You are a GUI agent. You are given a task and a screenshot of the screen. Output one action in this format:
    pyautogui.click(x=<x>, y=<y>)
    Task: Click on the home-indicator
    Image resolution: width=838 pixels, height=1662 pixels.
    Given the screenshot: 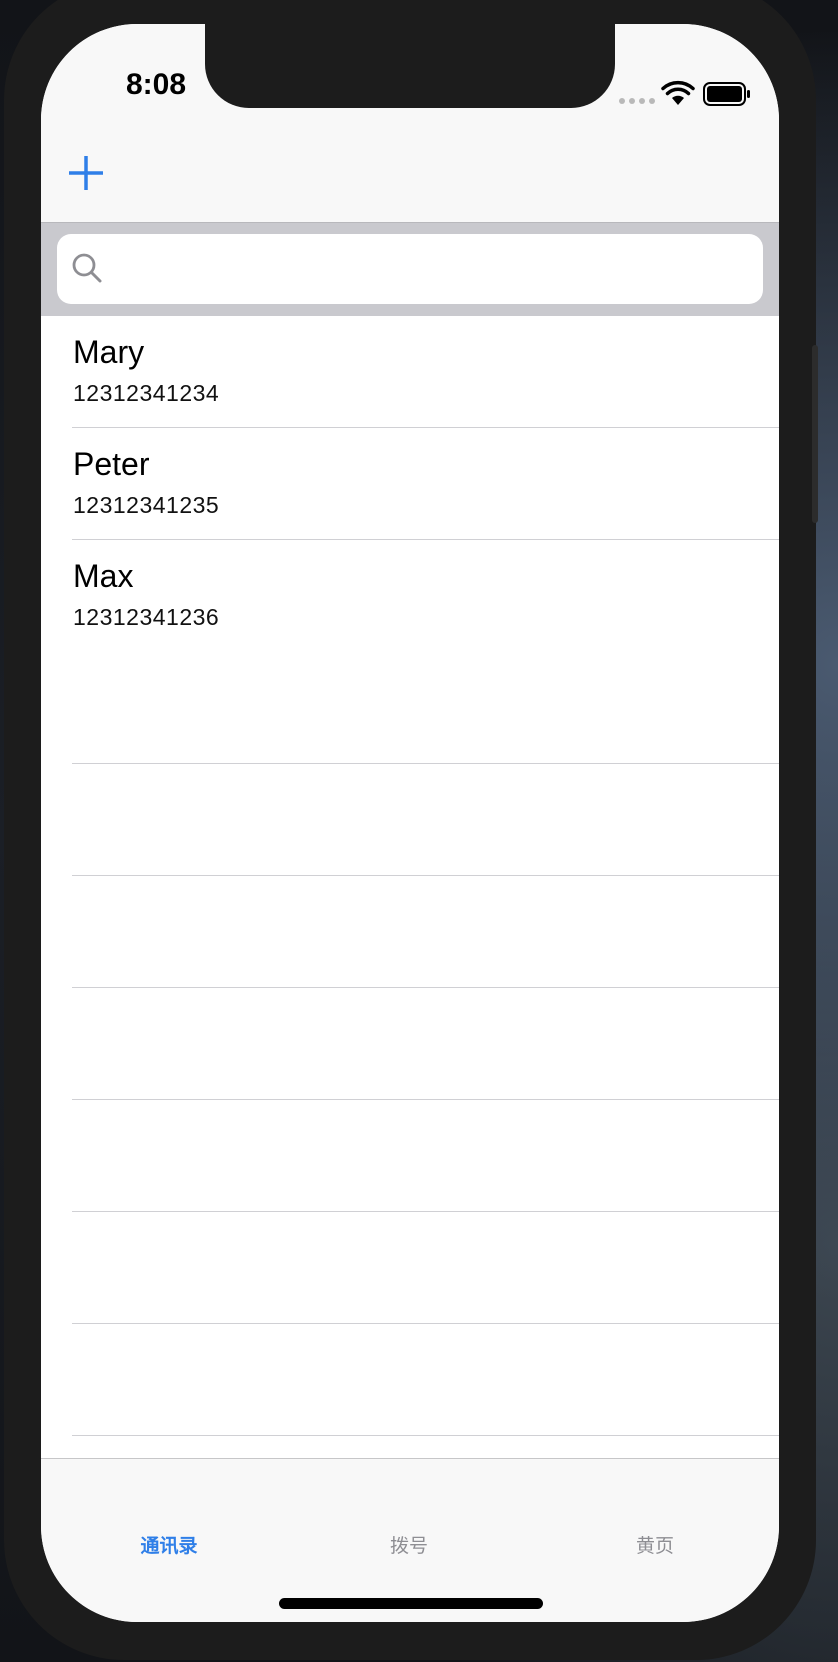 What is the action you would take?
    pyautogui.click(x=411, y=1603)
    